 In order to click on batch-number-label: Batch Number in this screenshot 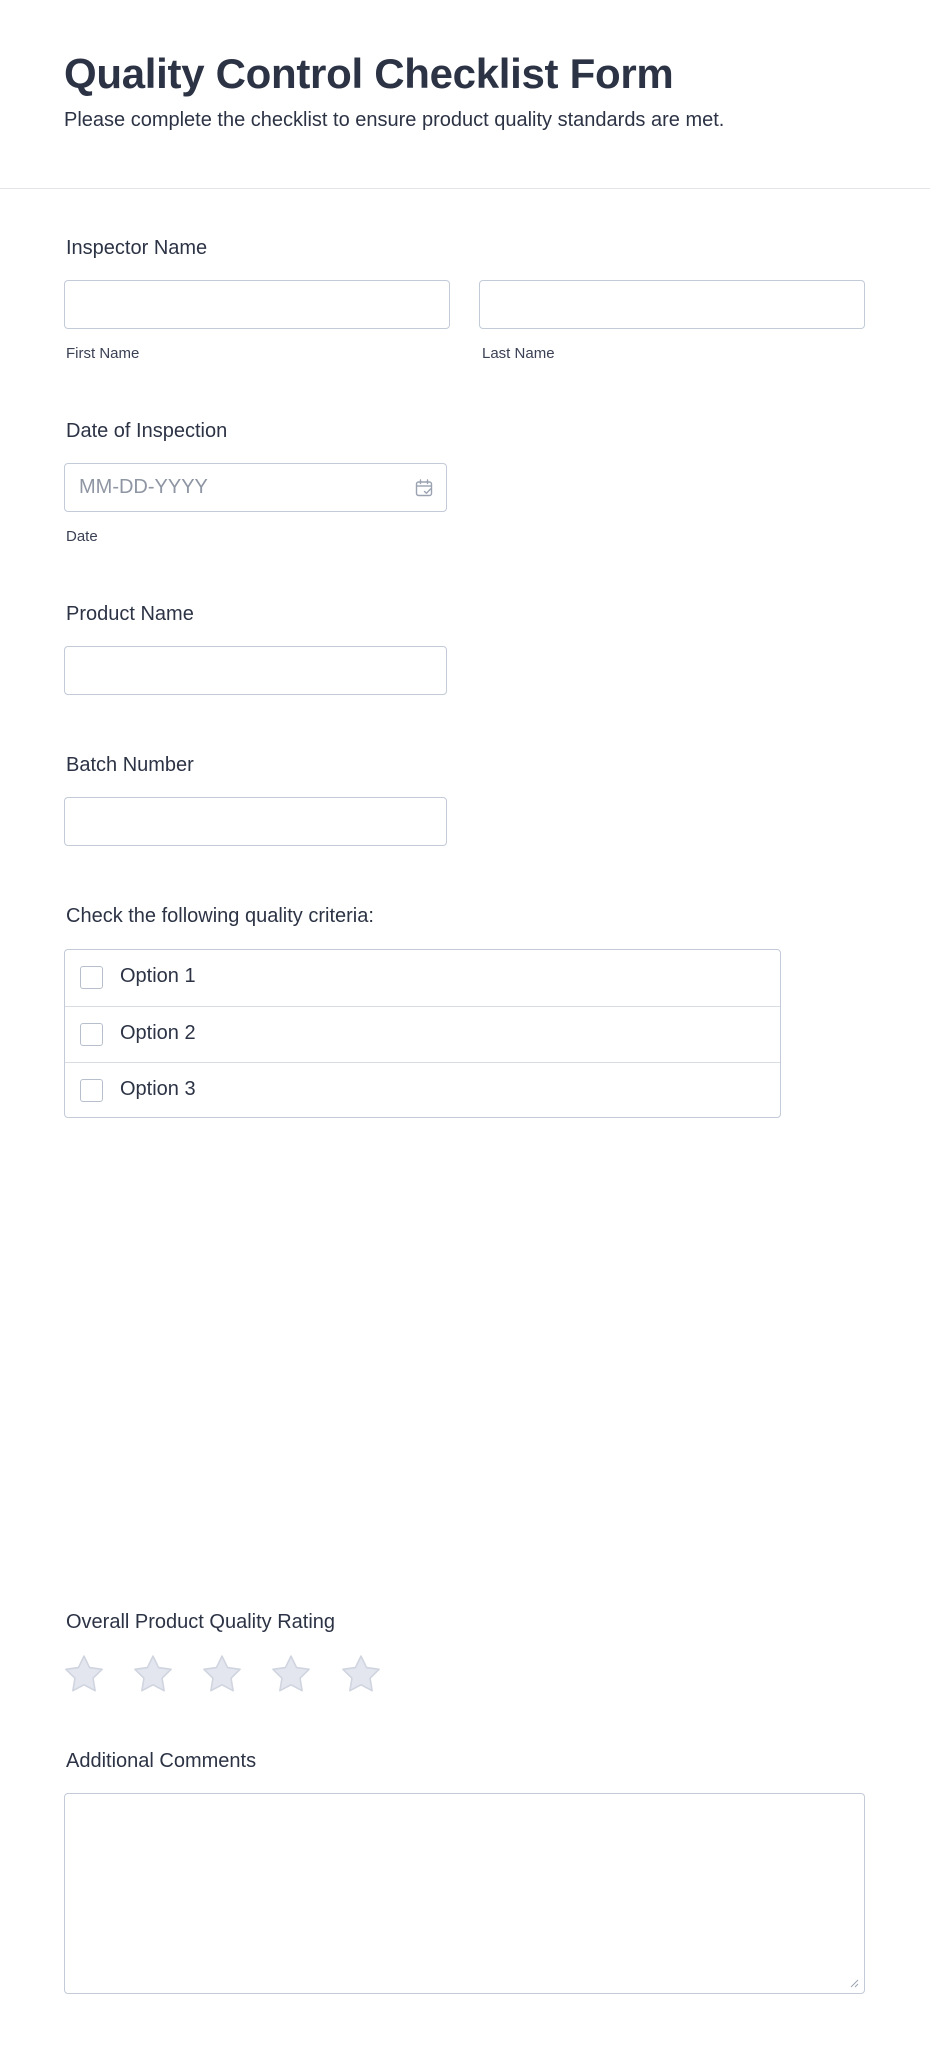, I will do `click(130, 765)`.